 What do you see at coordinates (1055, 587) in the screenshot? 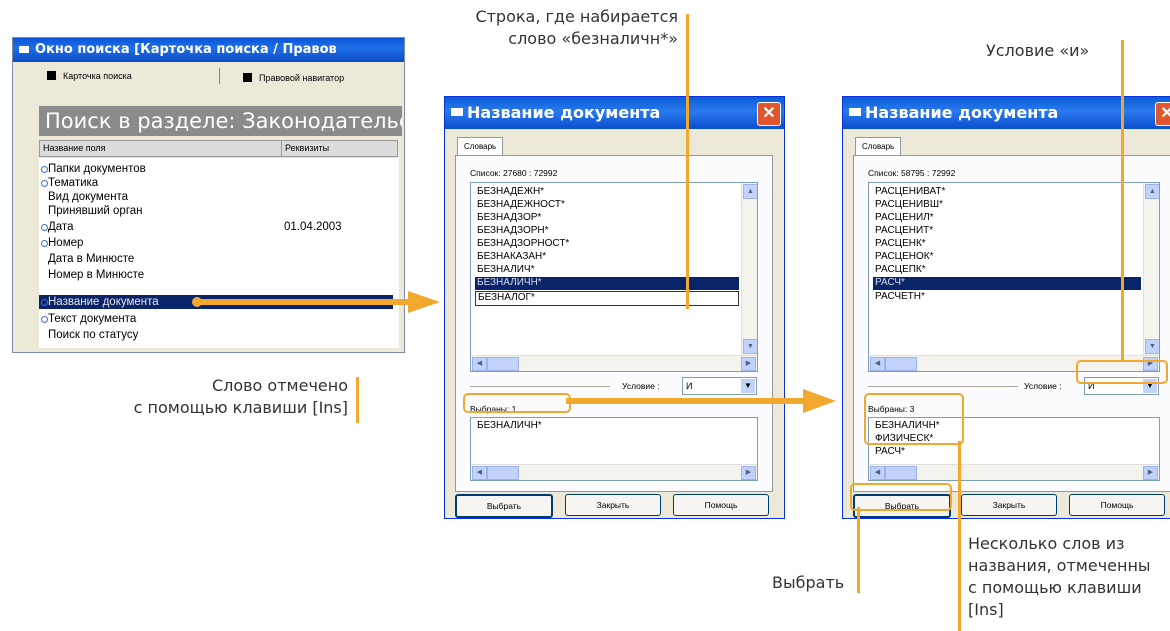
I see `annotation-text: с помощью клавиши` at bounding box center [1055, 587].